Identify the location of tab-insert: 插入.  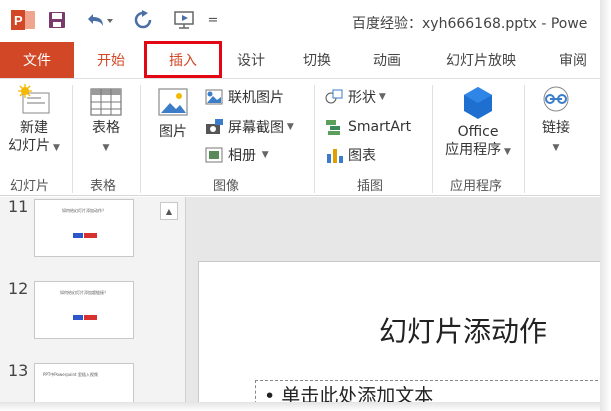
(183, 59).